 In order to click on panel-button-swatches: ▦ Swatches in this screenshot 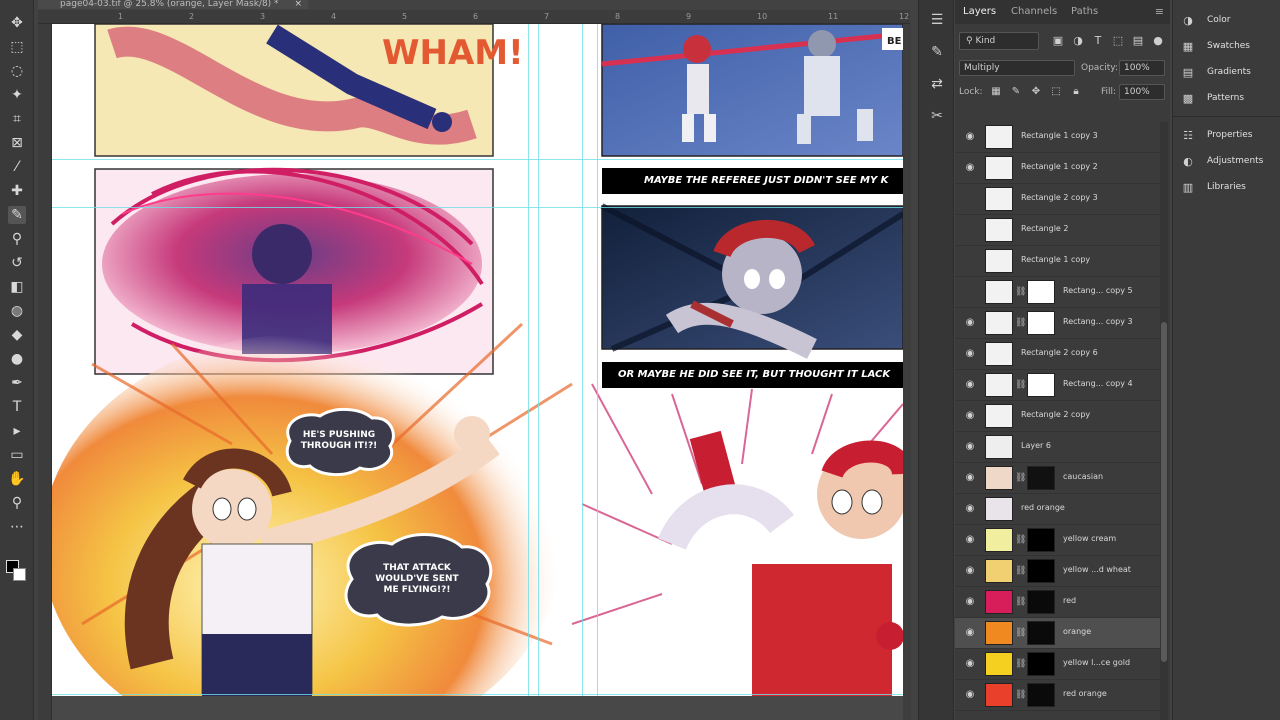, I will do `click(1230, 47)`.